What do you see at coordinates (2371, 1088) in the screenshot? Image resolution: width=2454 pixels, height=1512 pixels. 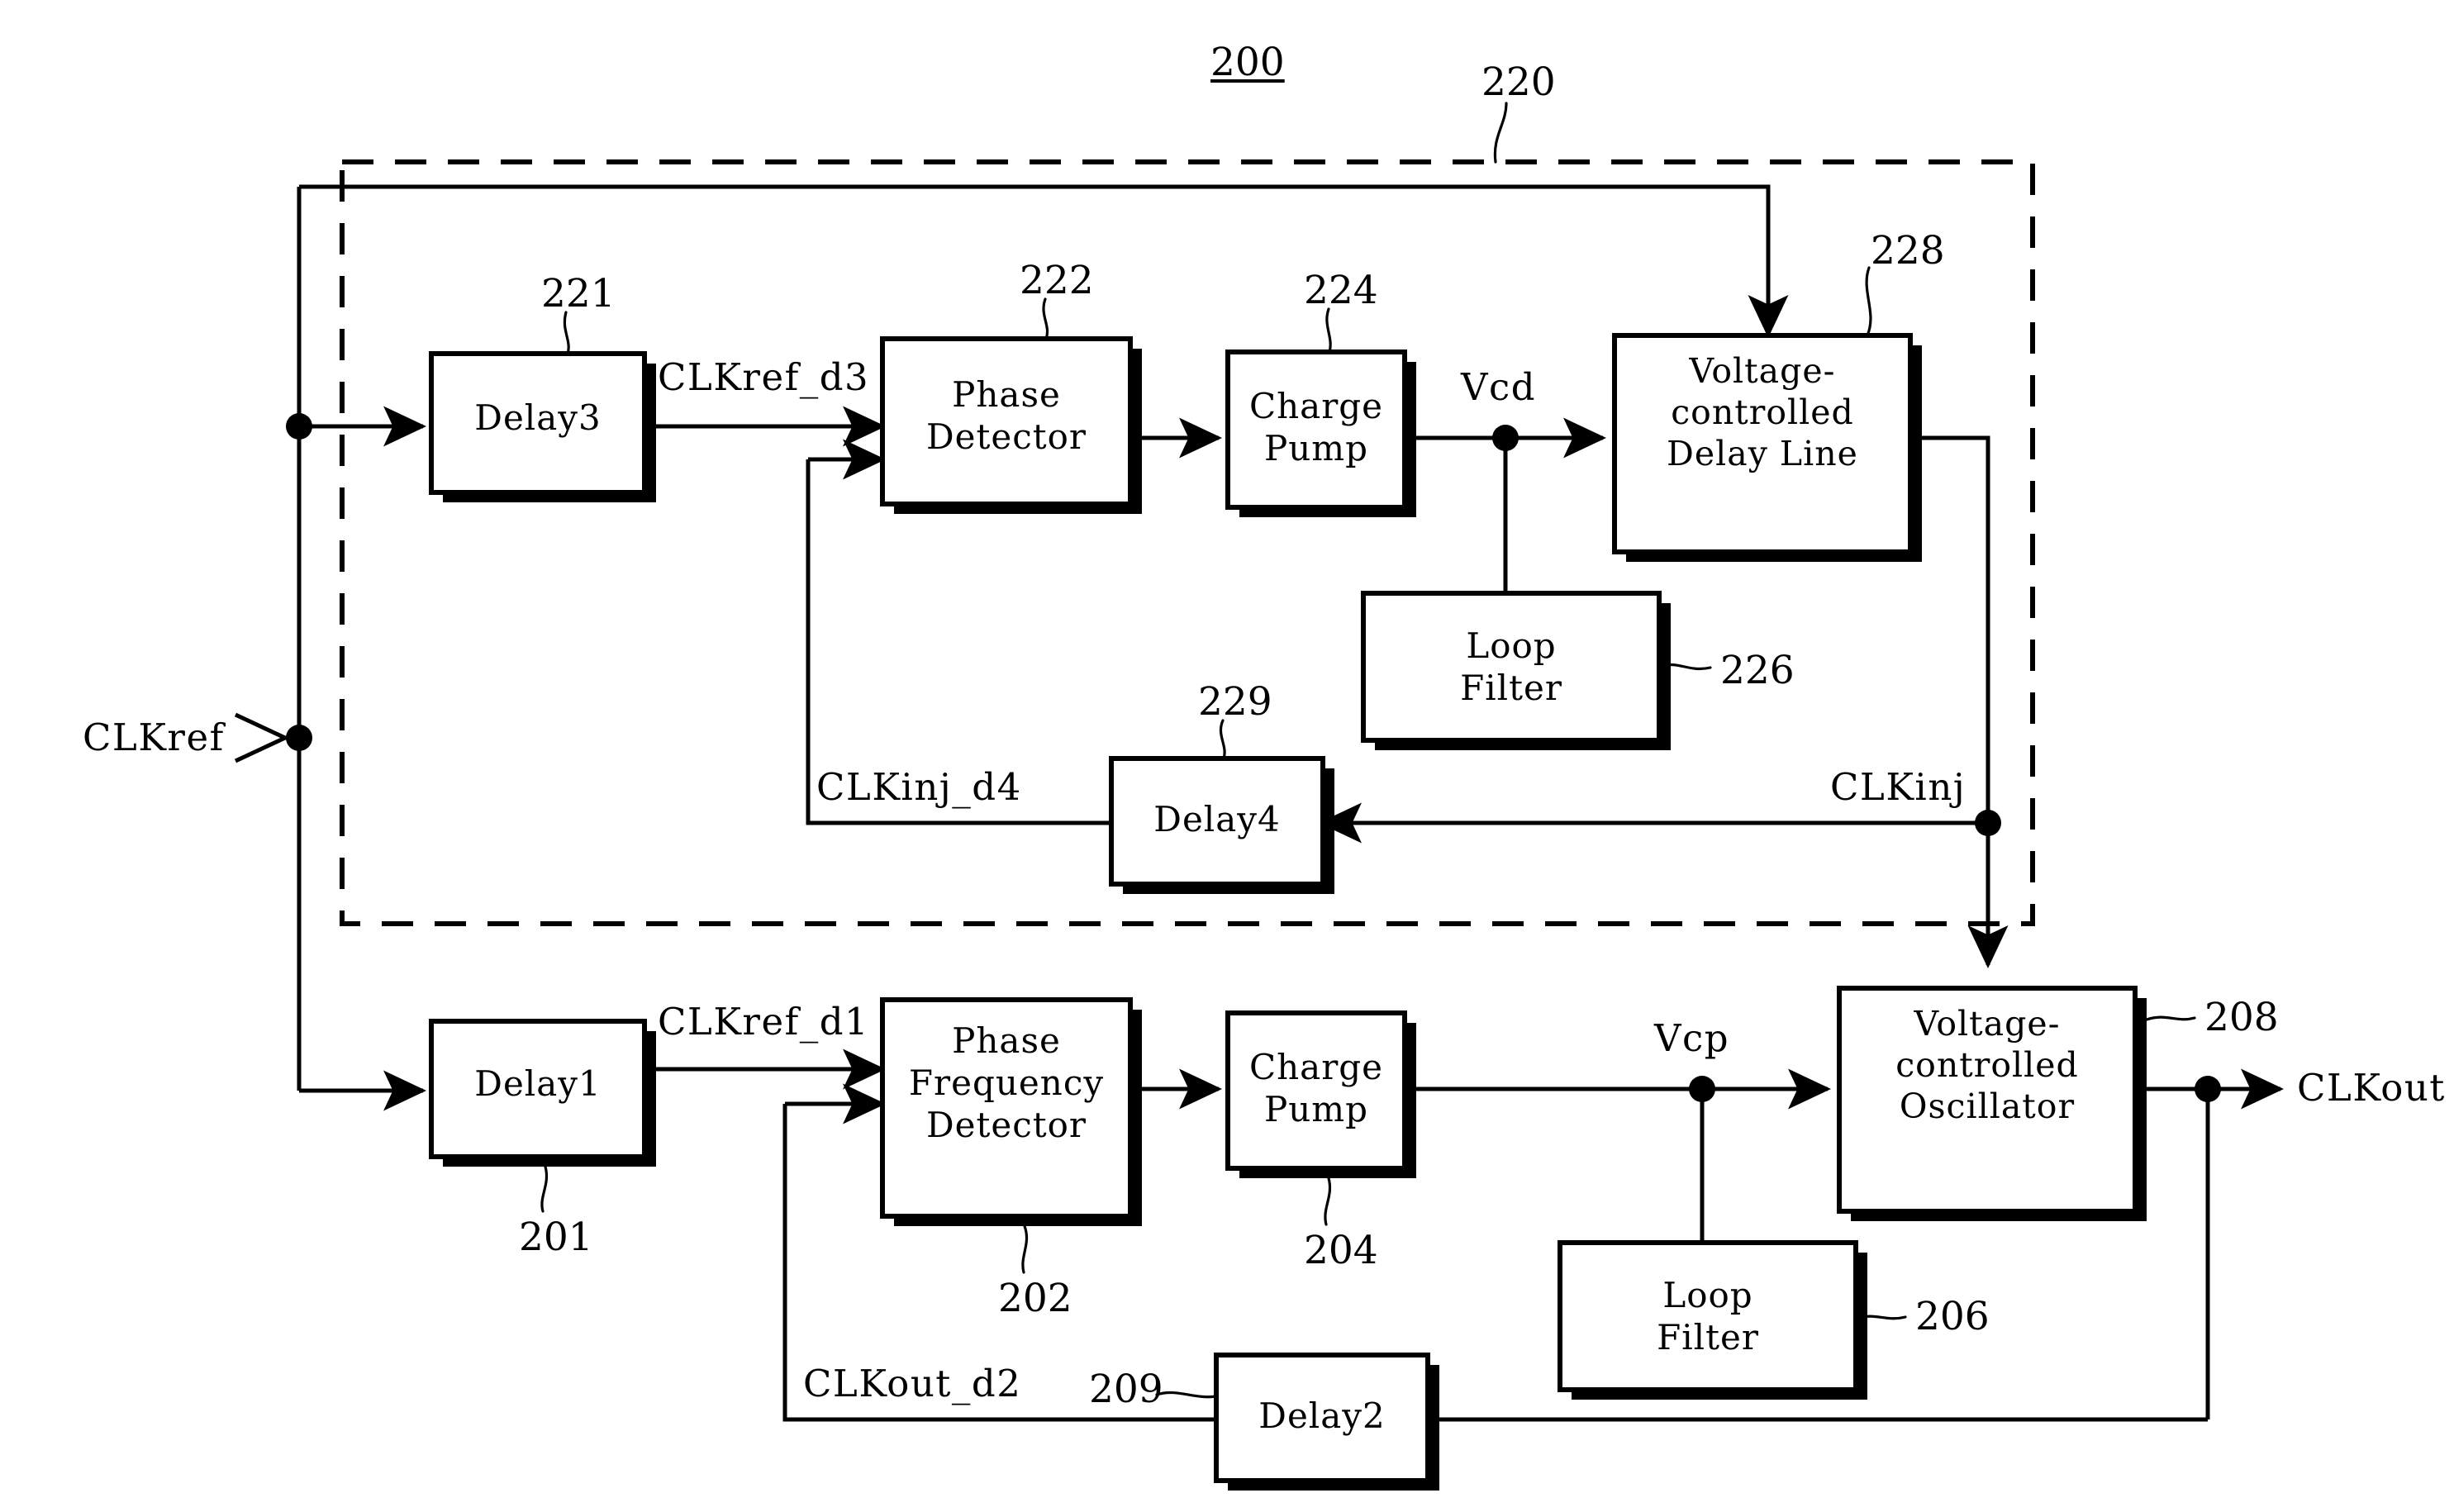 I see `port-label-clkout: CLKout` at bounding box center [2371, 1088].